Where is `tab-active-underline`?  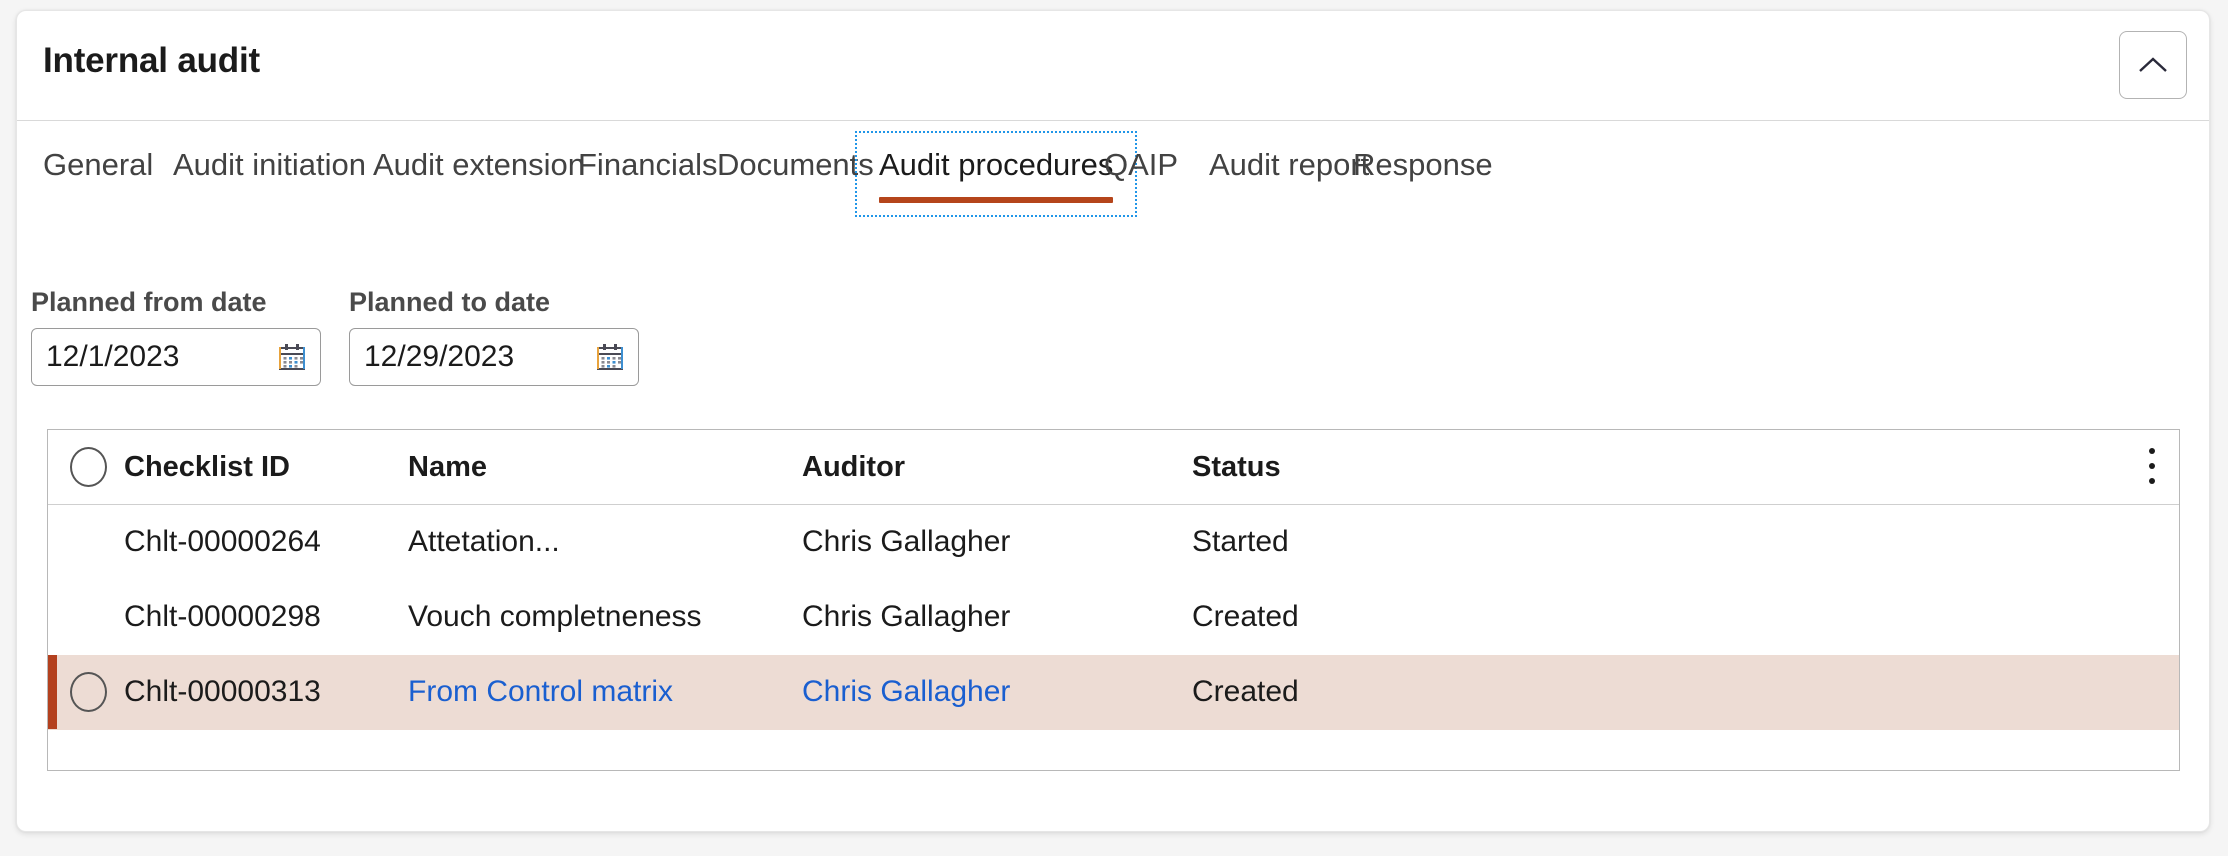
tab-active-underline is located at coordinates (996, 200).